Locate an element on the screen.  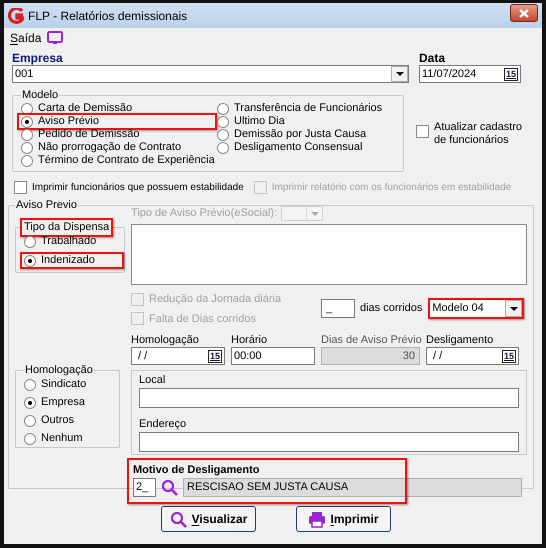
checkbox-label: Imprimir relatório com os funcionários em estabilidade is located at coordinates (392, 188).